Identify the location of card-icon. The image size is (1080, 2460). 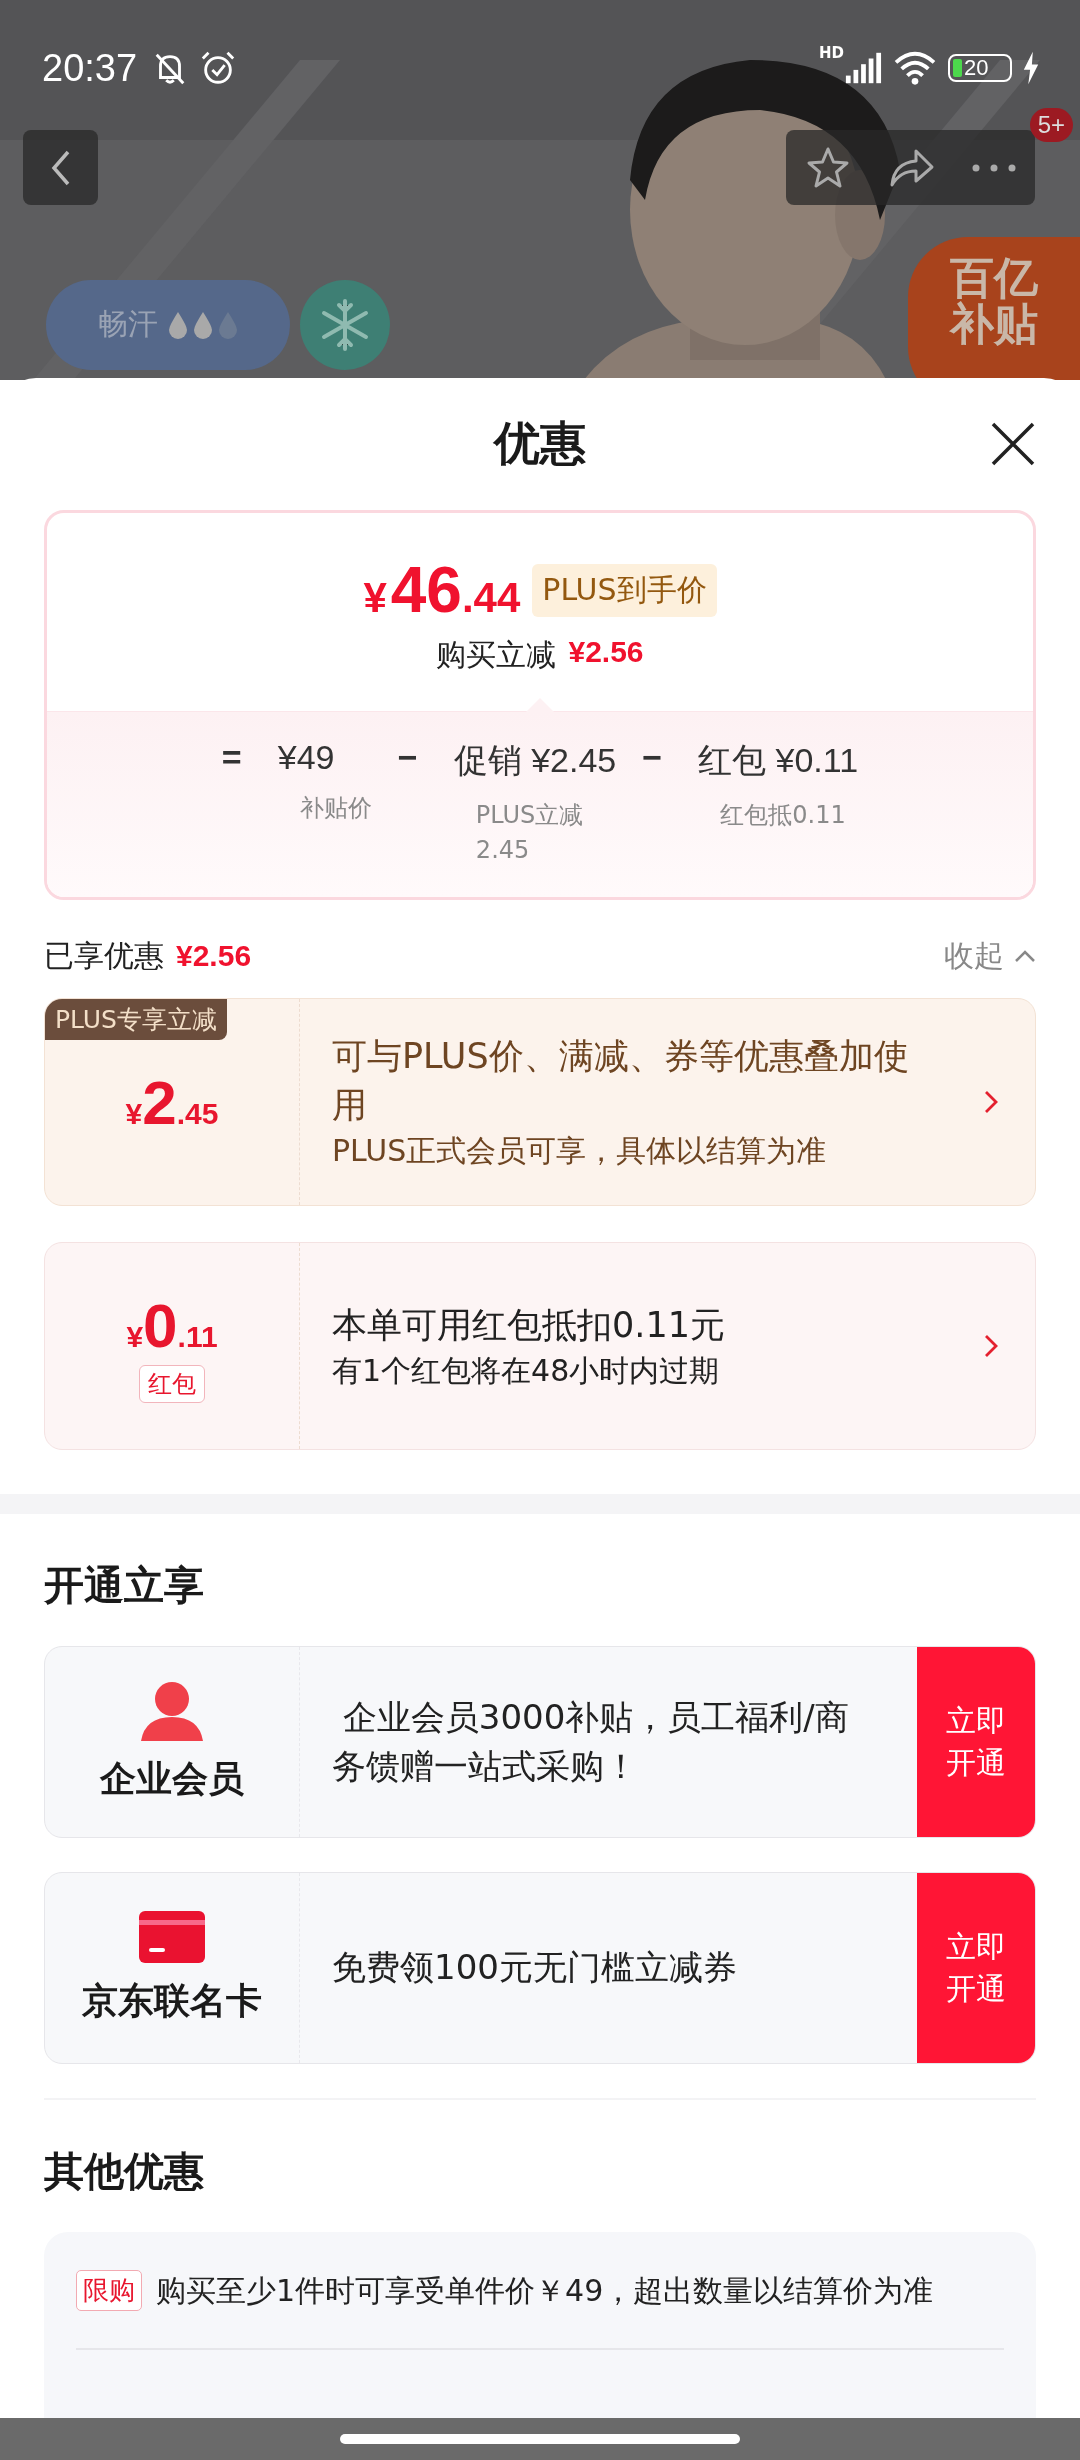
(172, 1936).